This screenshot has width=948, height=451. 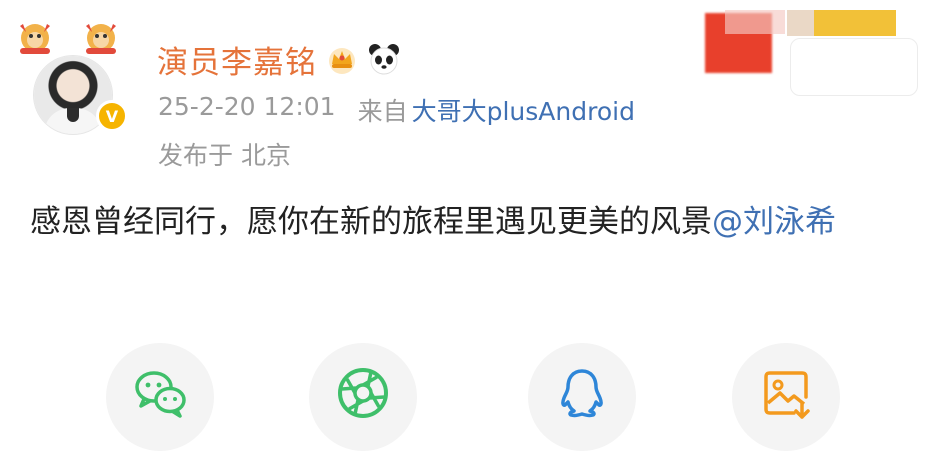 What do you see at coordinates (247, 106) in the screenshot?
I see `post-timestamp: 25-2-20 12:01` at bounding box center [247, 106].